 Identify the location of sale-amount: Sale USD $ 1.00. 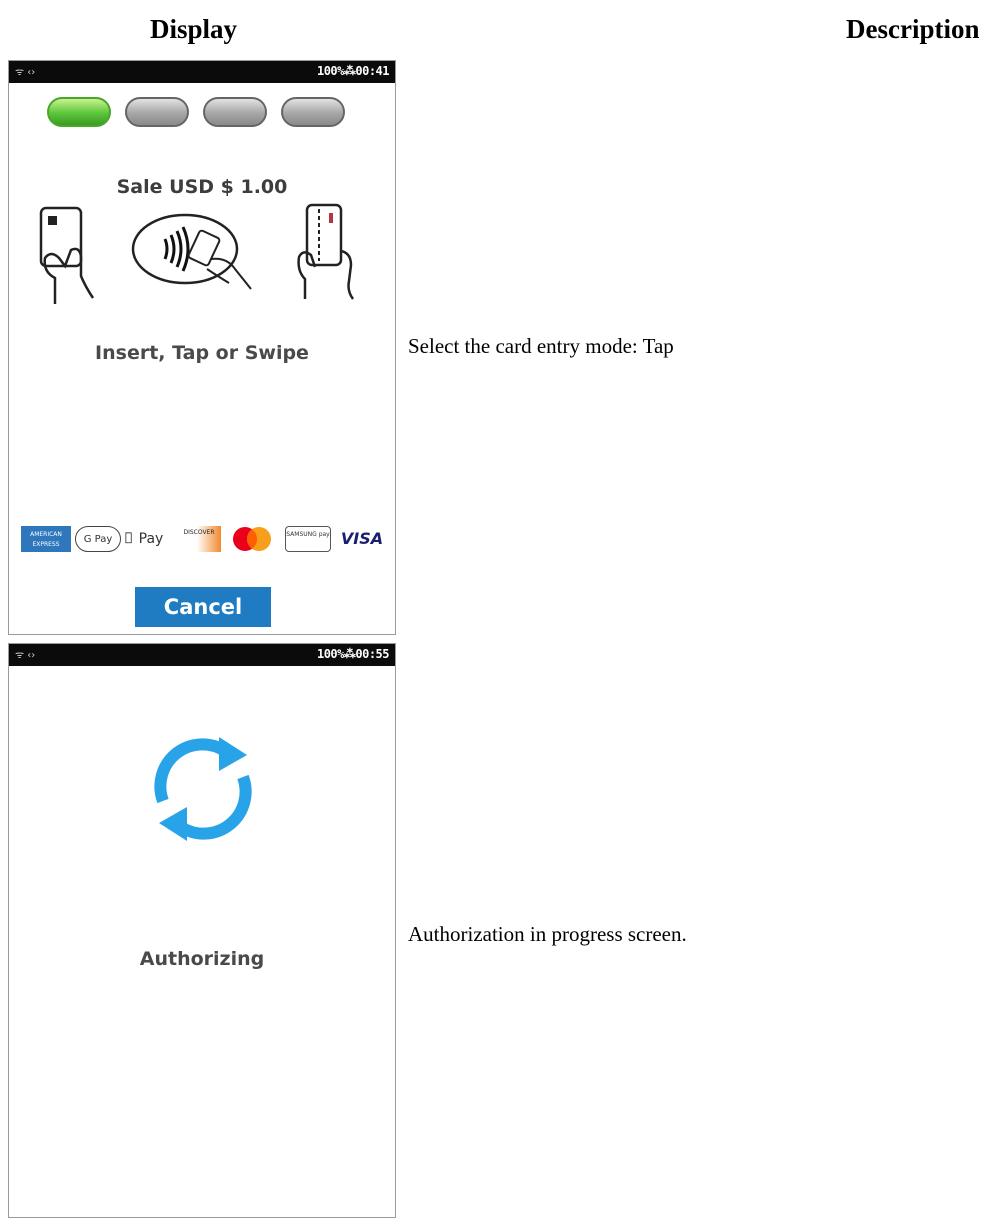
(202, 187).